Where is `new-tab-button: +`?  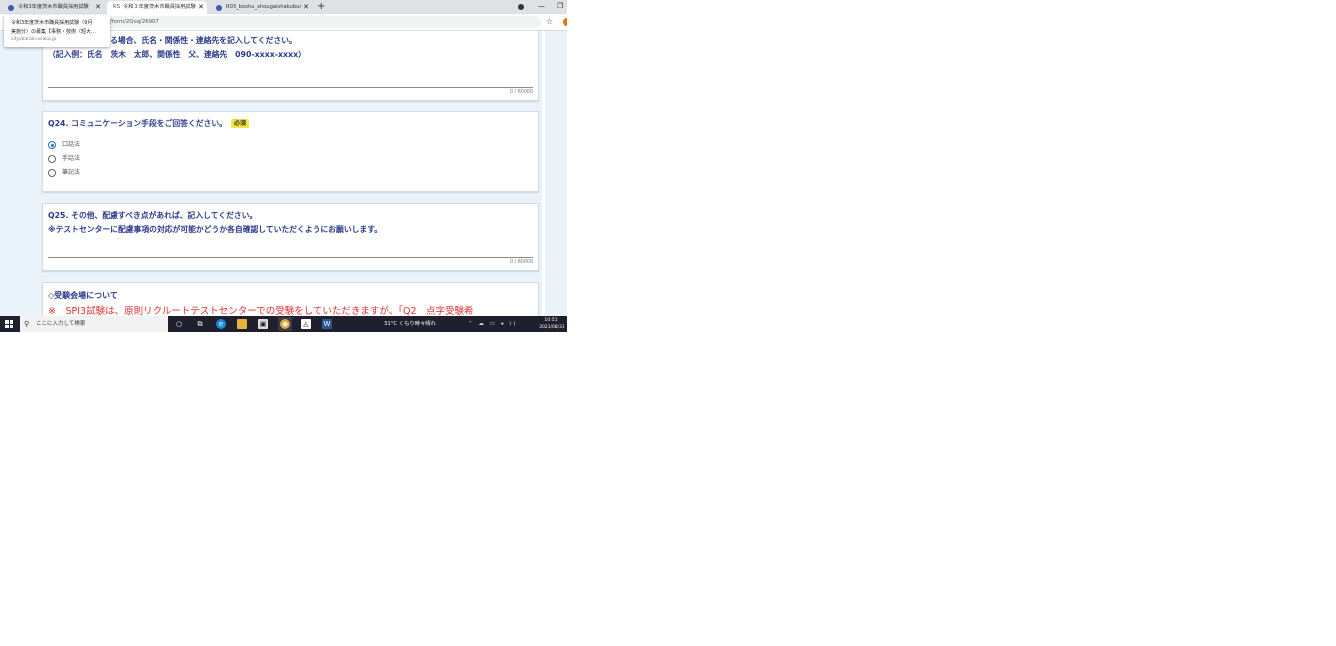
new-tab-button: + is located at coordinates (321, 7).